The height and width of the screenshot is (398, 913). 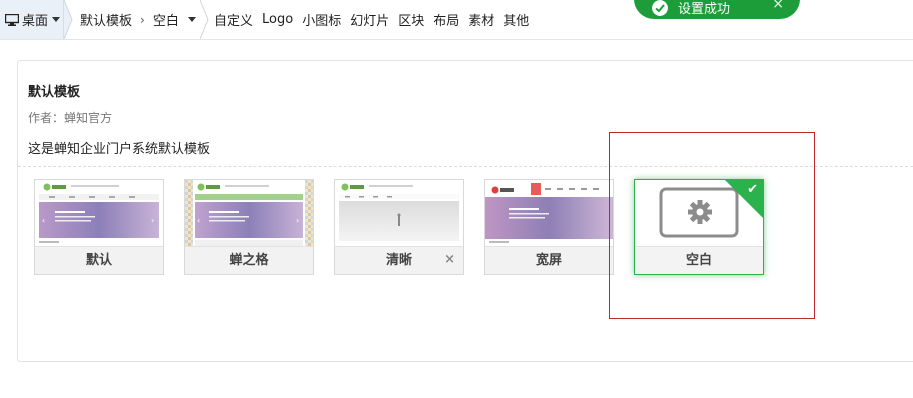 I want to click on theme-card-default: ‹ › 默认, so click(x=99, y=227).